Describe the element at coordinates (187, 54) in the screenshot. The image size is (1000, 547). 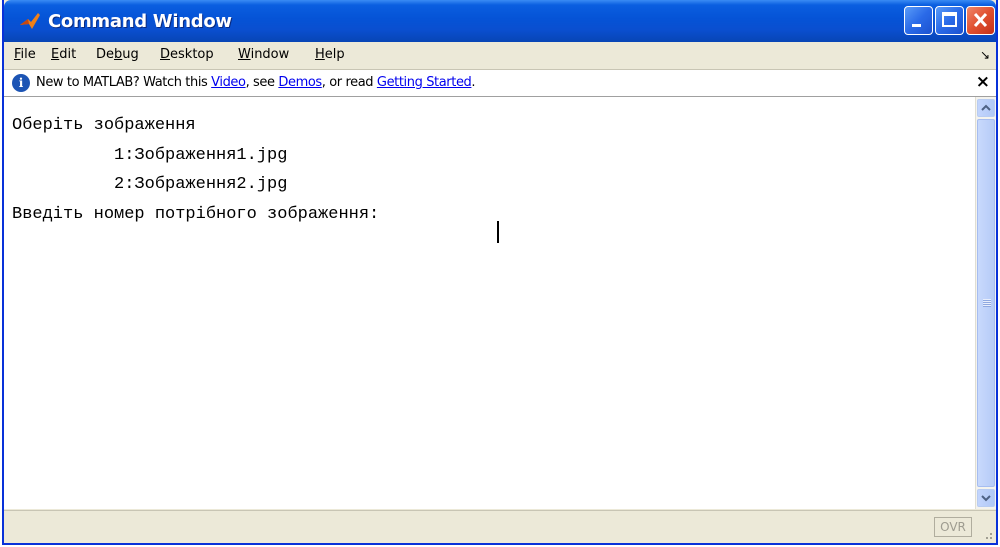
I see `menu-desktop: Desktop` at that location.